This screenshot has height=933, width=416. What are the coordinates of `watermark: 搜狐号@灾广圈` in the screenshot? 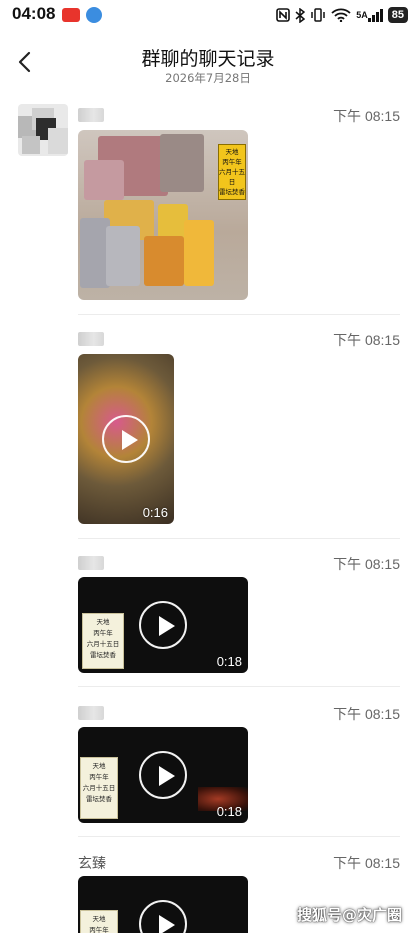 It's located at (349, 915).